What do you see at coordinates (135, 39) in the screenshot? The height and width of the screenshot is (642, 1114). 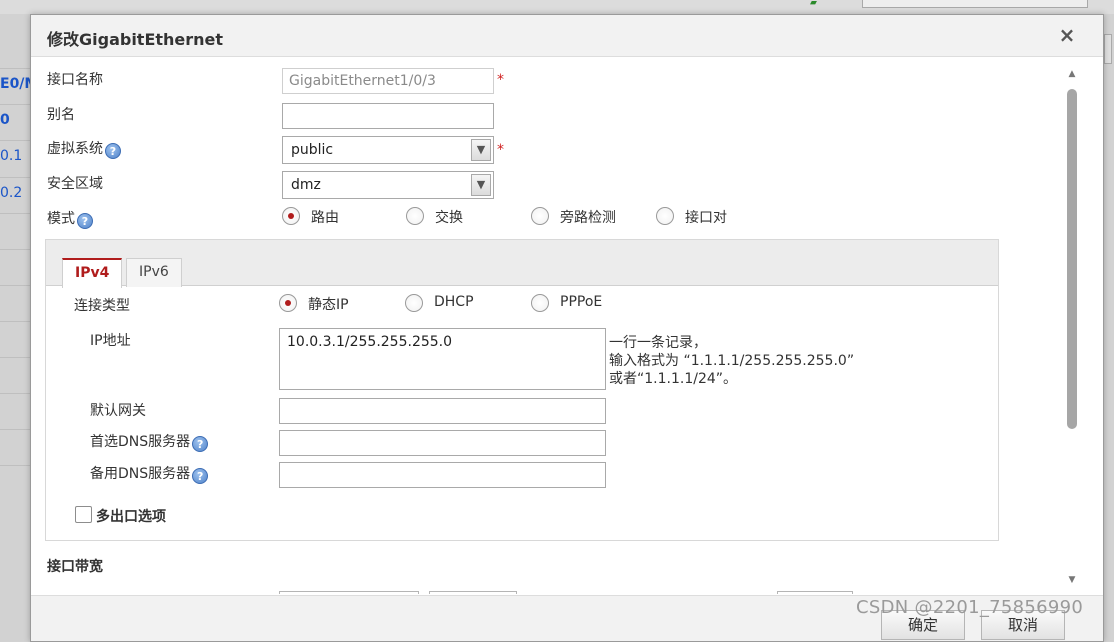 I see `dialog-title: 修改GigabitEthernet` at bounding box center [135, 39].